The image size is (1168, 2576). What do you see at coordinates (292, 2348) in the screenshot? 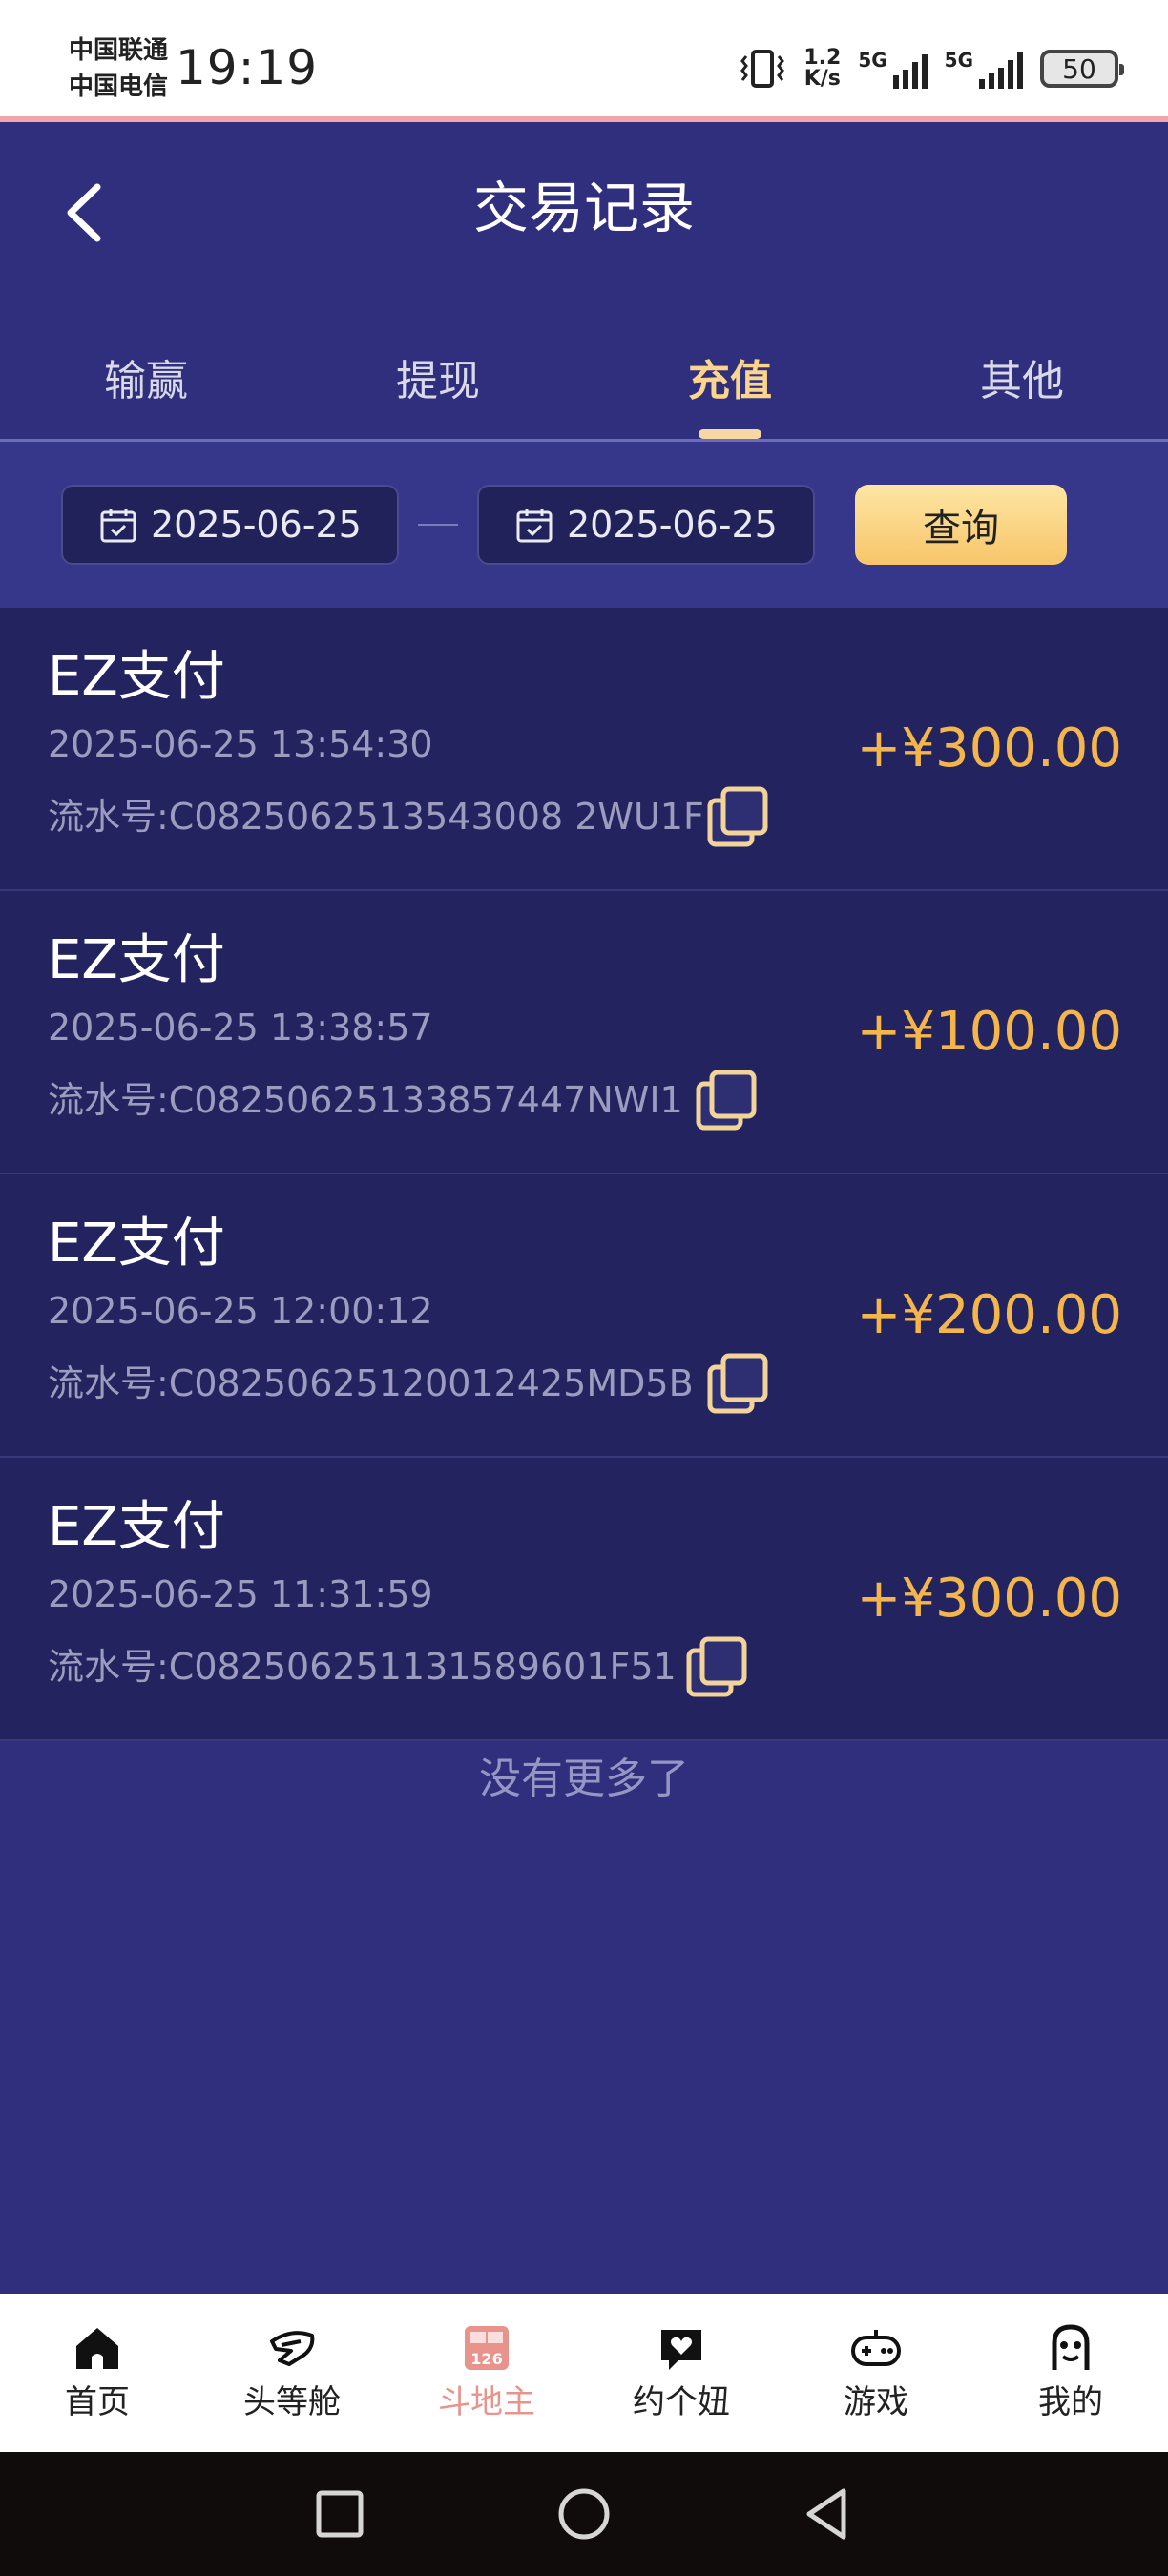
I see `airplane-icon` at bounding box center [292, 2348].